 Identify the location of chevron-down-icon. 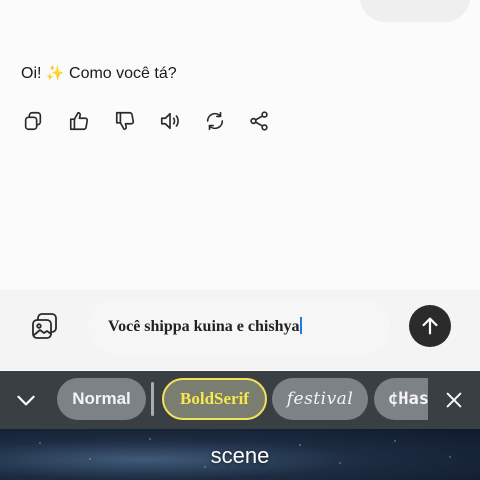
(26, 400).